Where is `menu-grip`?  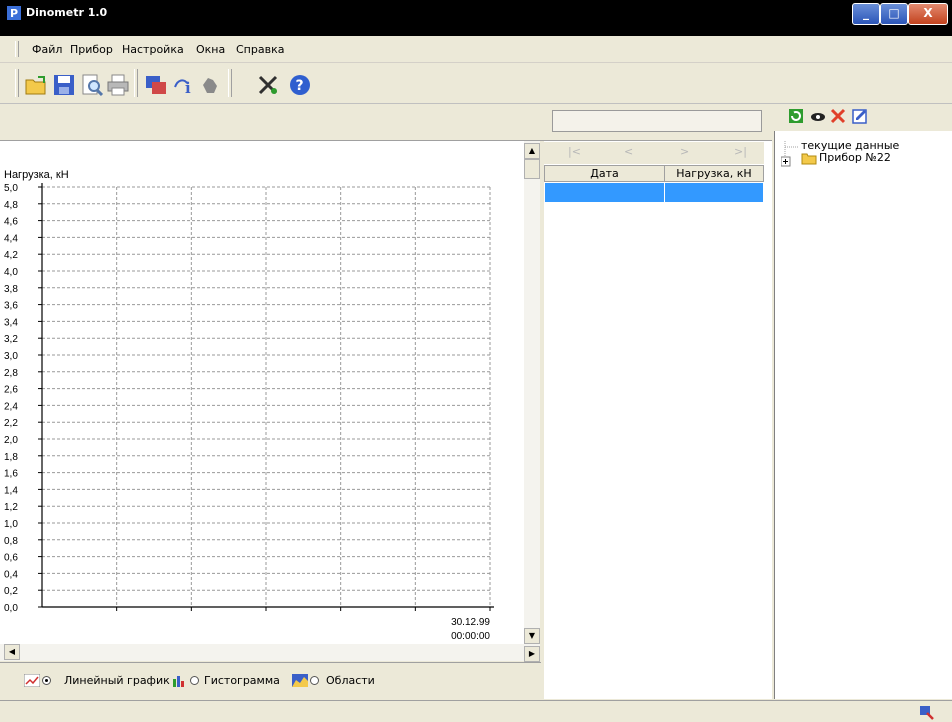
menu-grip is located at coordinates (17, 49).